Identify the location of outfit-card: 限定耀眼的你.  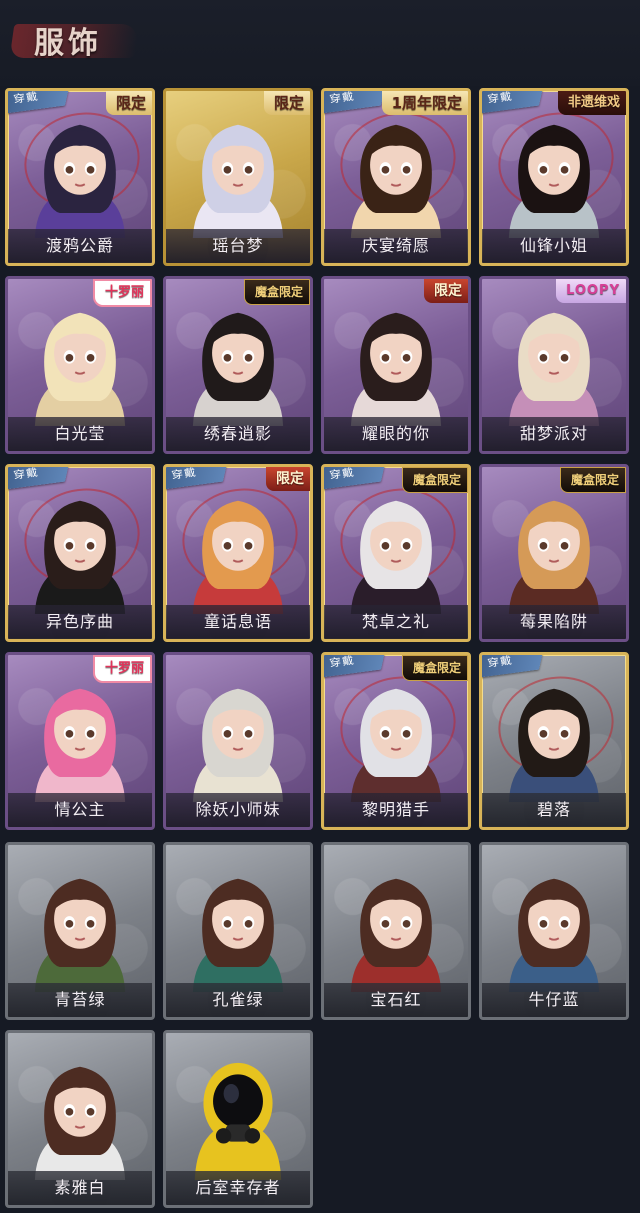
(396, 365).